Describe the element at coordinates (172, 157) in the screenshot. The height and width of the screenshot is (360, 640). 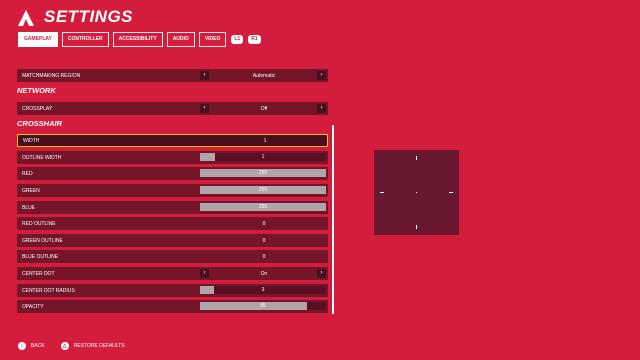
I see `setting-outline-width: OUTLINE WIDTH 1` at that location.